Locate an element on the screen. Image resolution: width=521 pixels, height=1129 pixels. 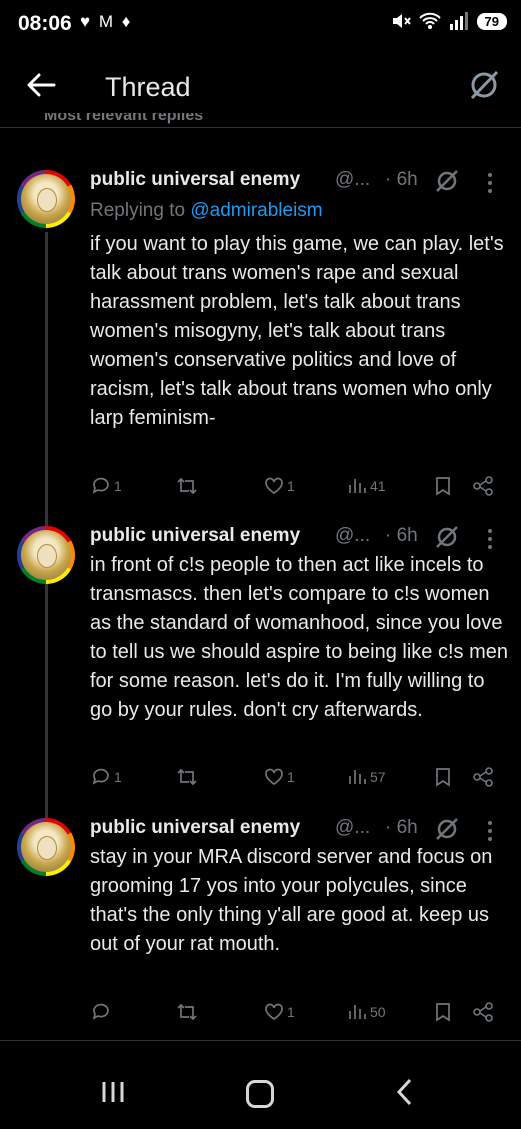
status-right: 79 is located at coordinates (449, 21).